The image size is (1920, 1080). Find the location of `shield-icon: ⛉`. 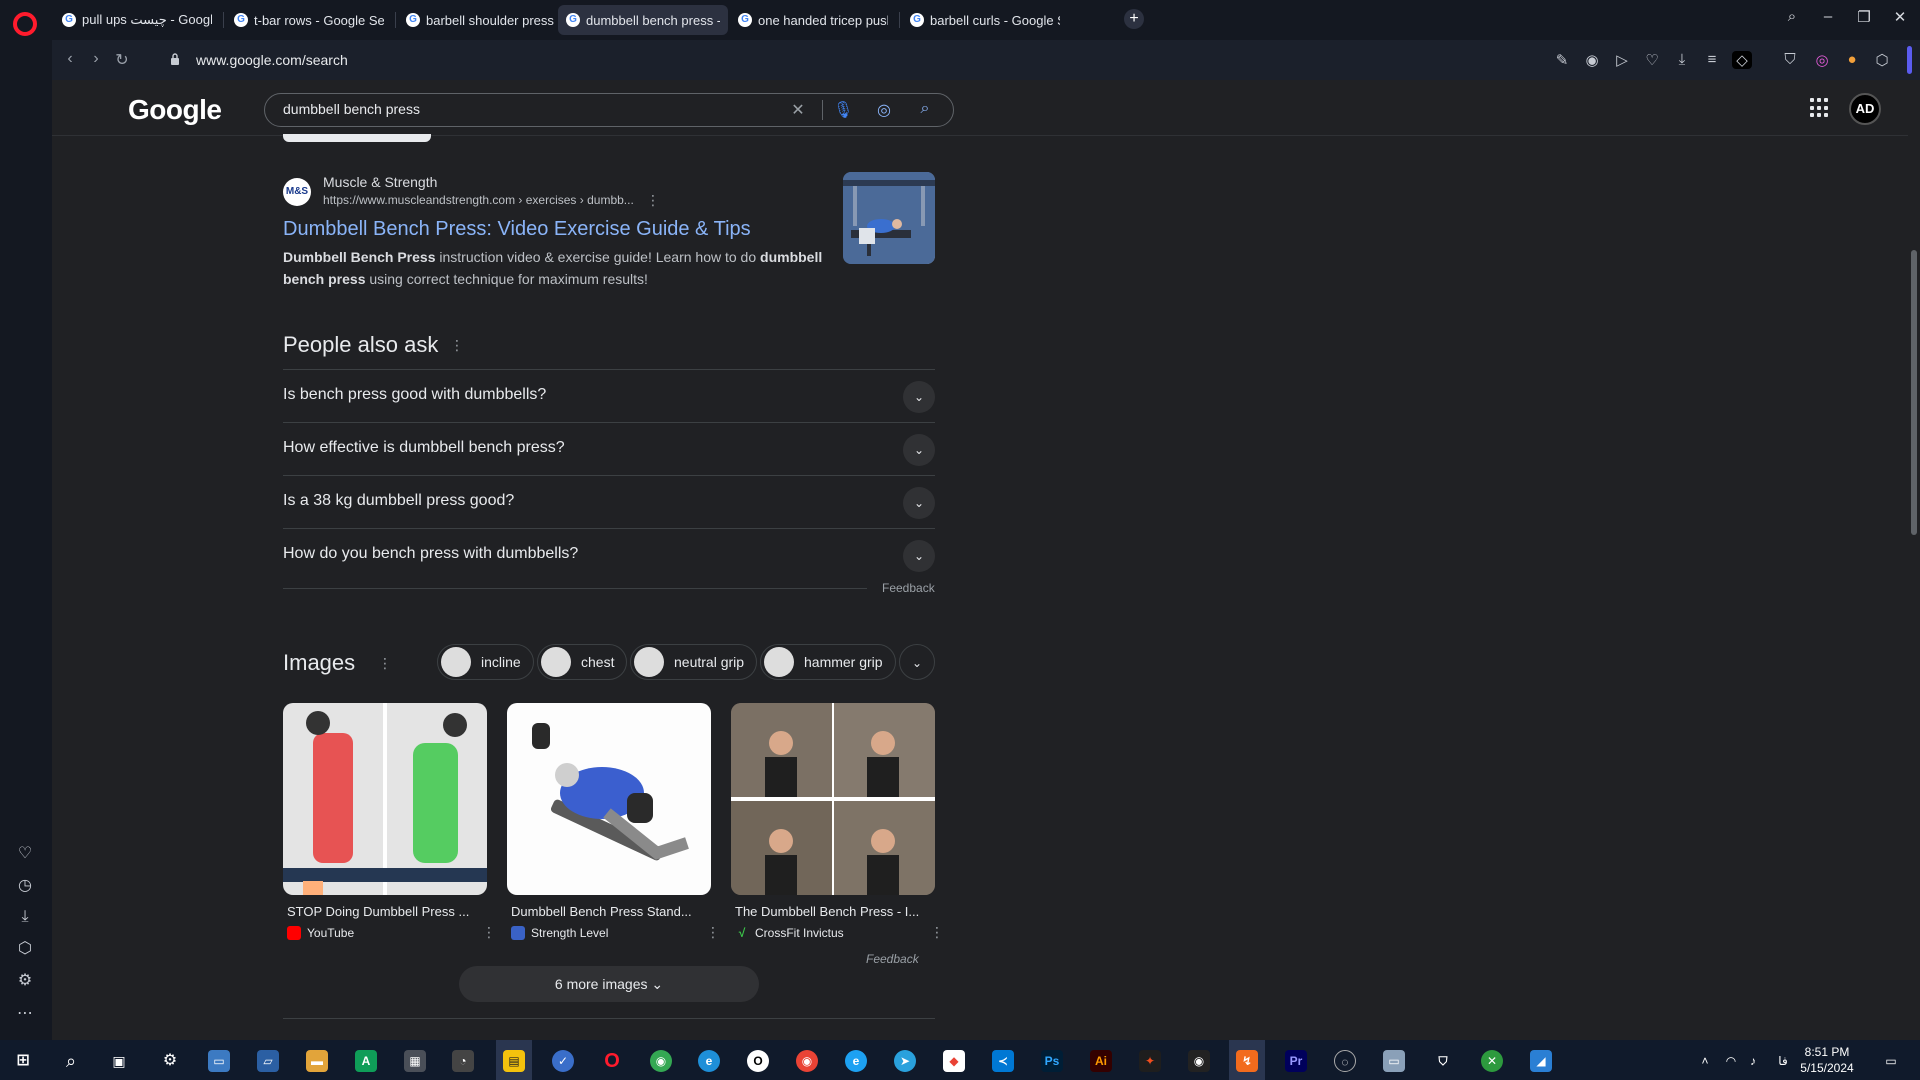

shield-icon: ⛉ is located at coordinates (1790, 59).